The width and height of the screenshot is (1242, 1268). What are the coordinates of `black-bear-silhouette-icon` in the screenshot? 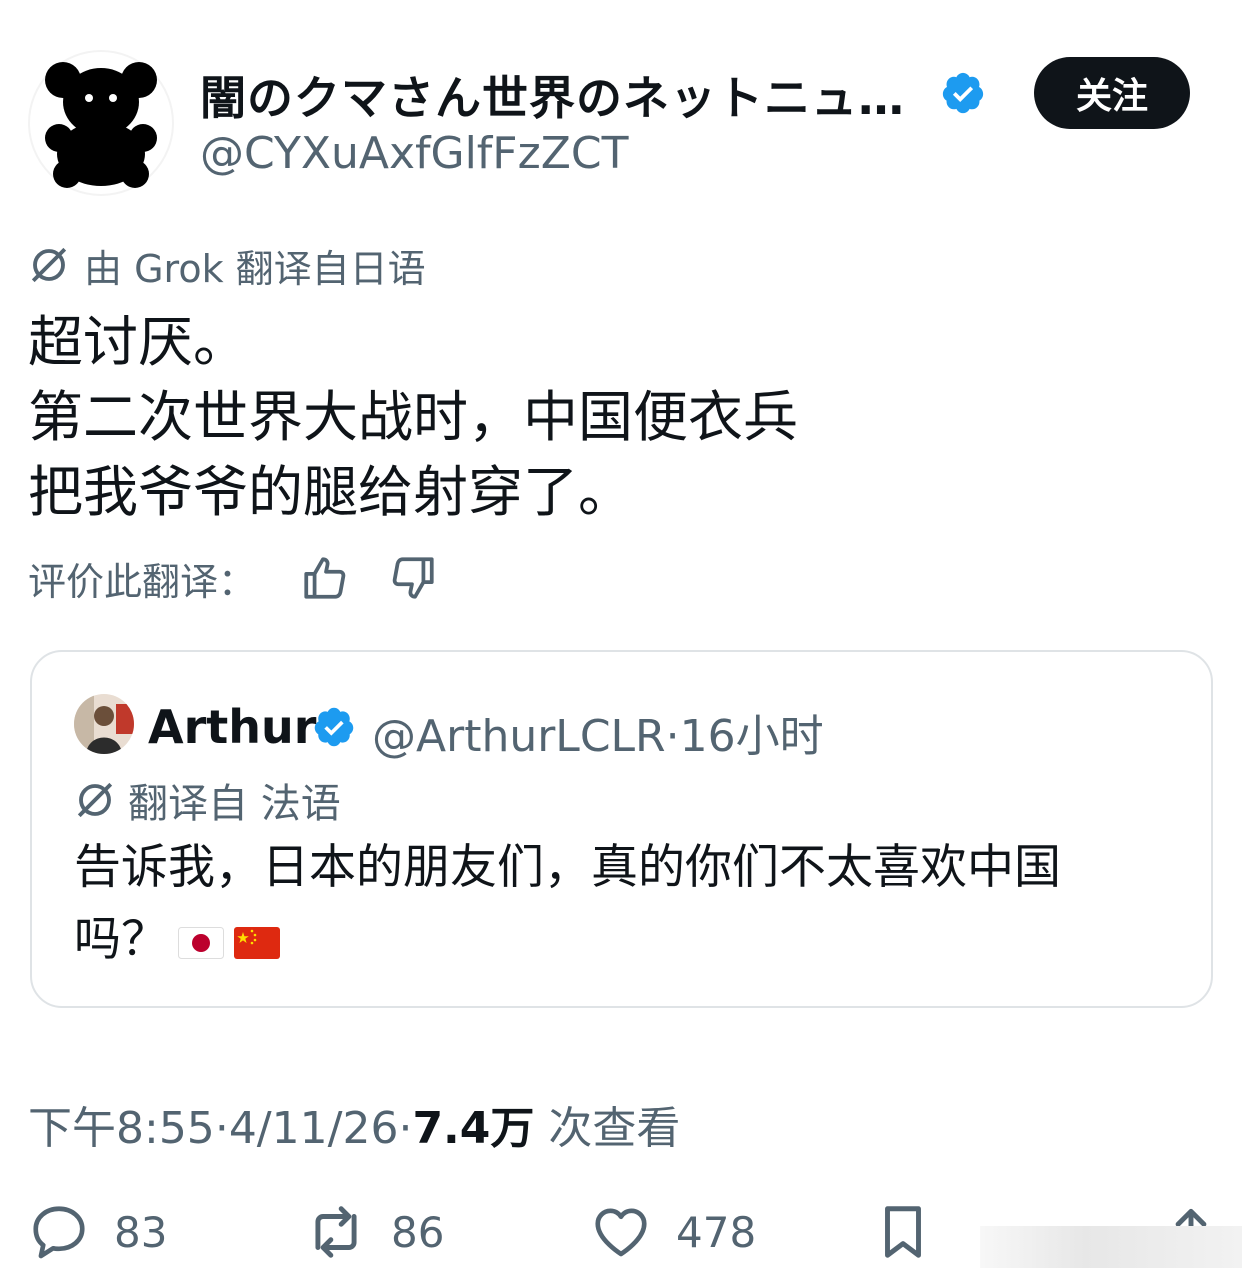 It's located at (101, 125).